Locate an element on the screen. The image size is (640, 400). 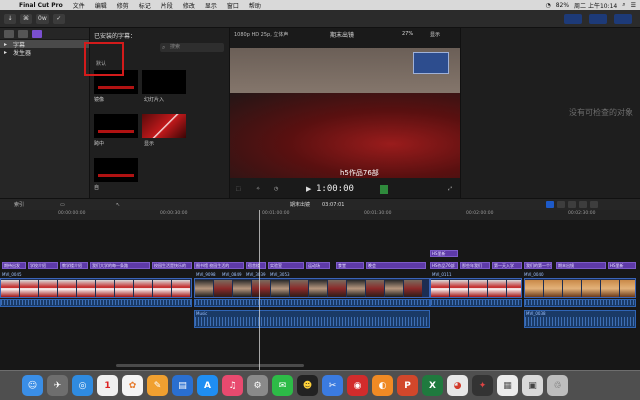
photos-icon: ✿ is located at coordinates (132, 385).